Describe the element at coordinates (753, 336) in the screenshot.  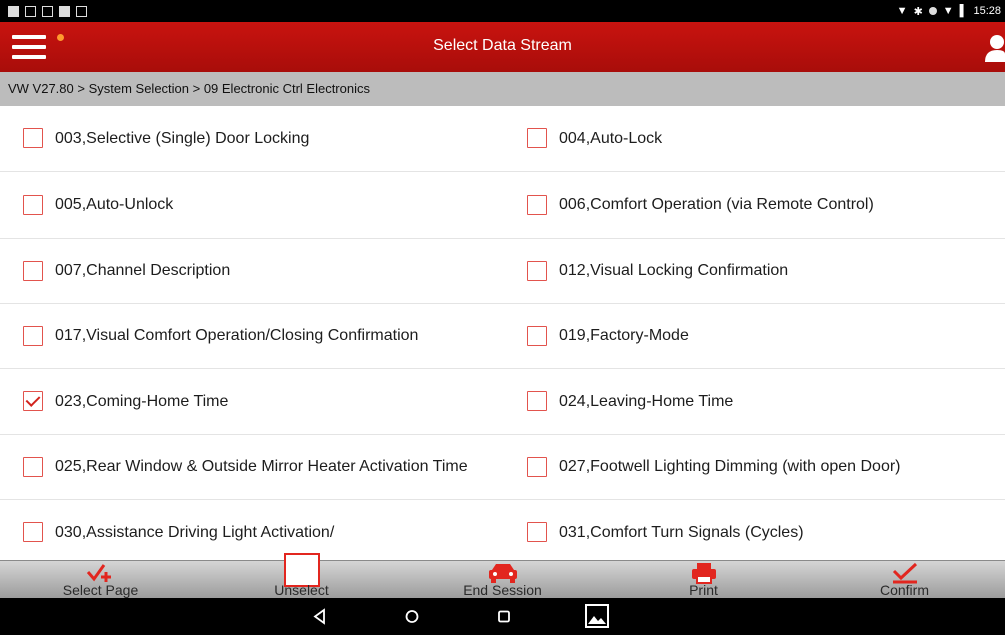
I see `data-stream-item: 019,Factory-Mode` at that location.